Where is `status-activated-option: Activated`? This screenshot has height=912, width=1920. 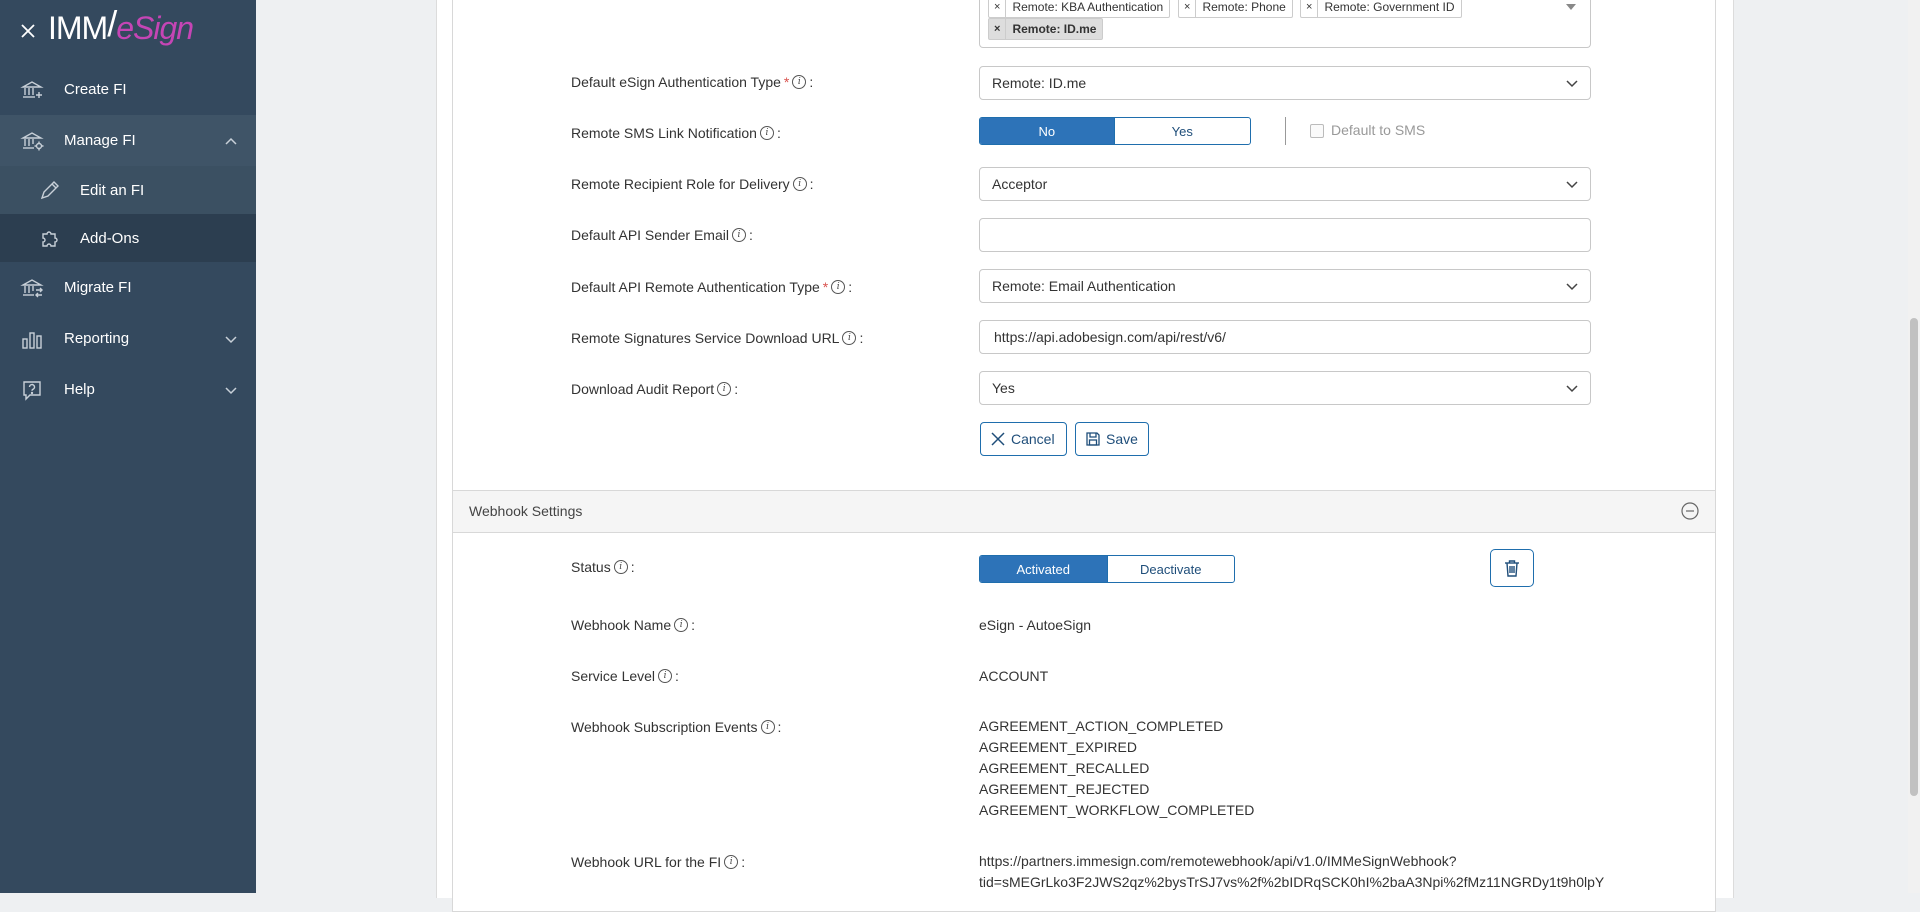 status-activated-option: Activated is located at coordinates (1043, 569).